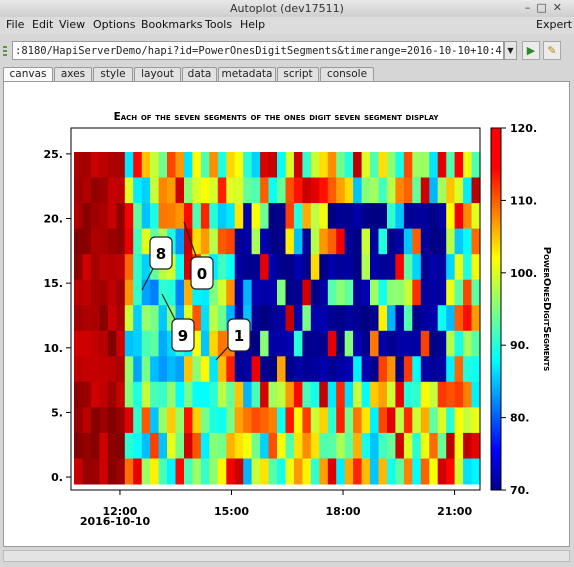  Describe the element at coordinates (171, 24) in the screenshot. I see `menu-bookmarks: Bookmarks` at that location.